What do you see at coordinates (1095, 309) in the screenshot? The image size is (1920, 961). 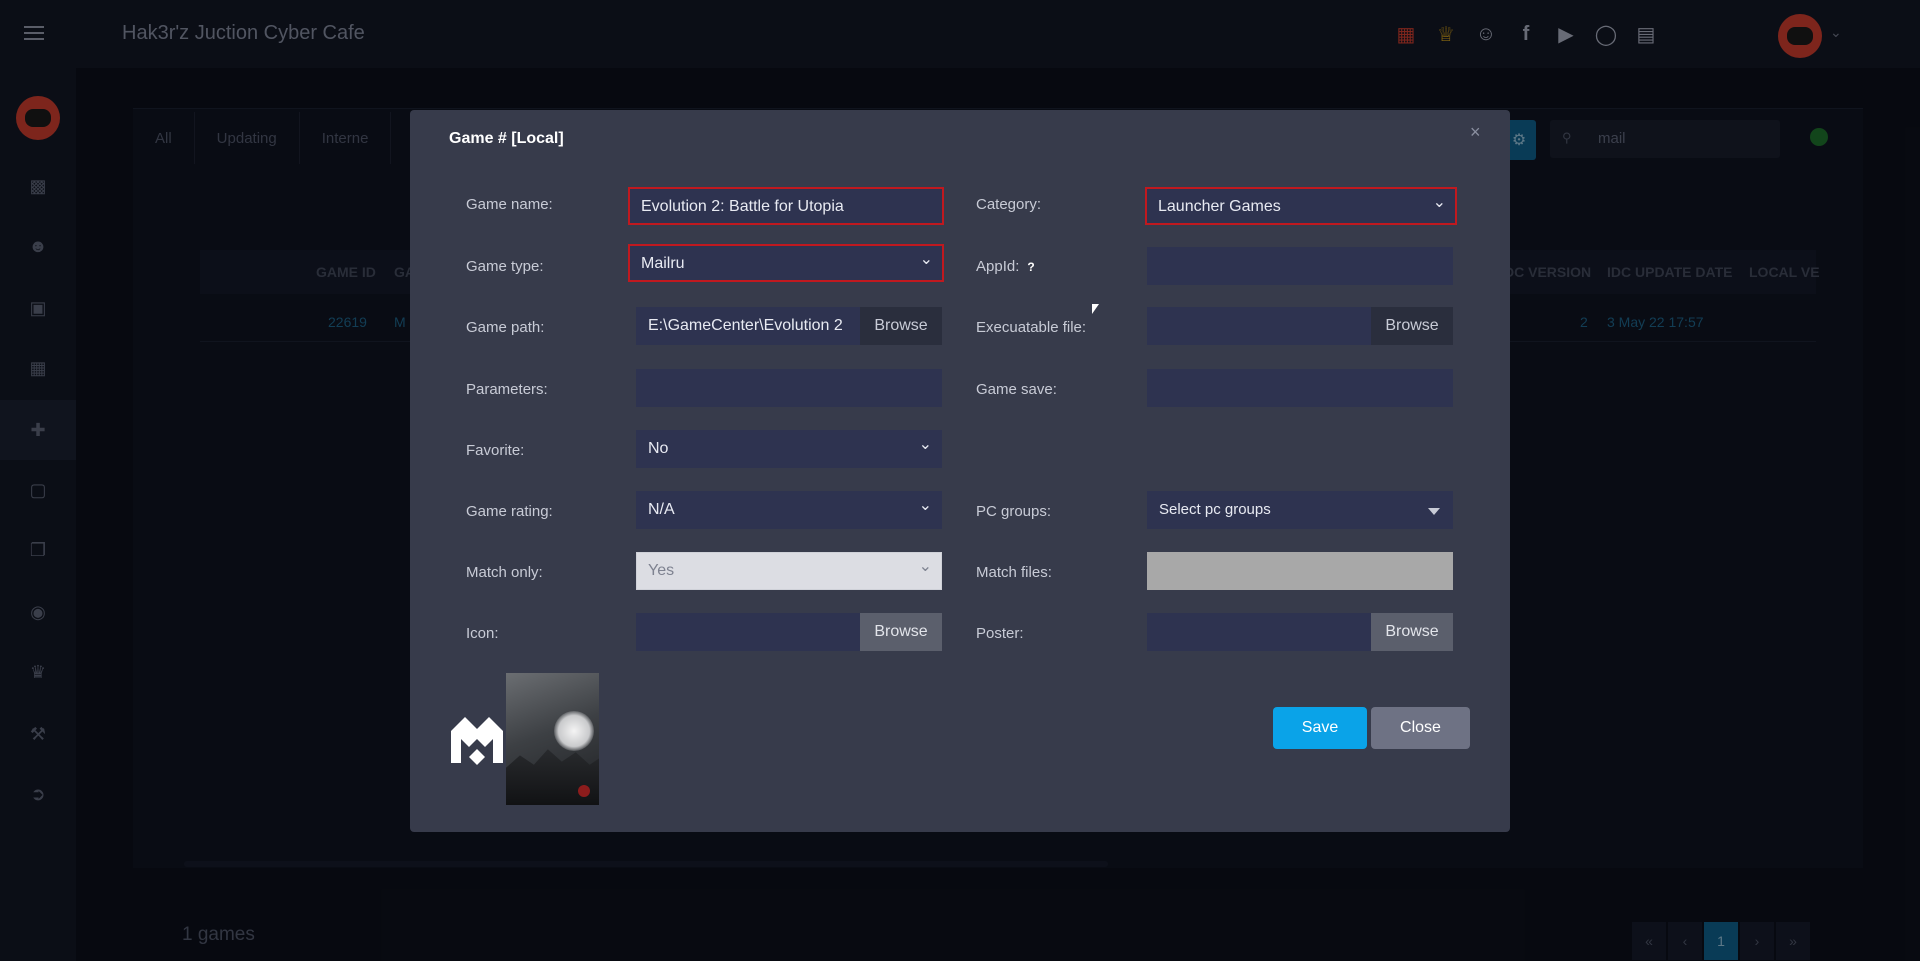 I see `mouse-cursor-icon` at bounding box center [1095, 309].